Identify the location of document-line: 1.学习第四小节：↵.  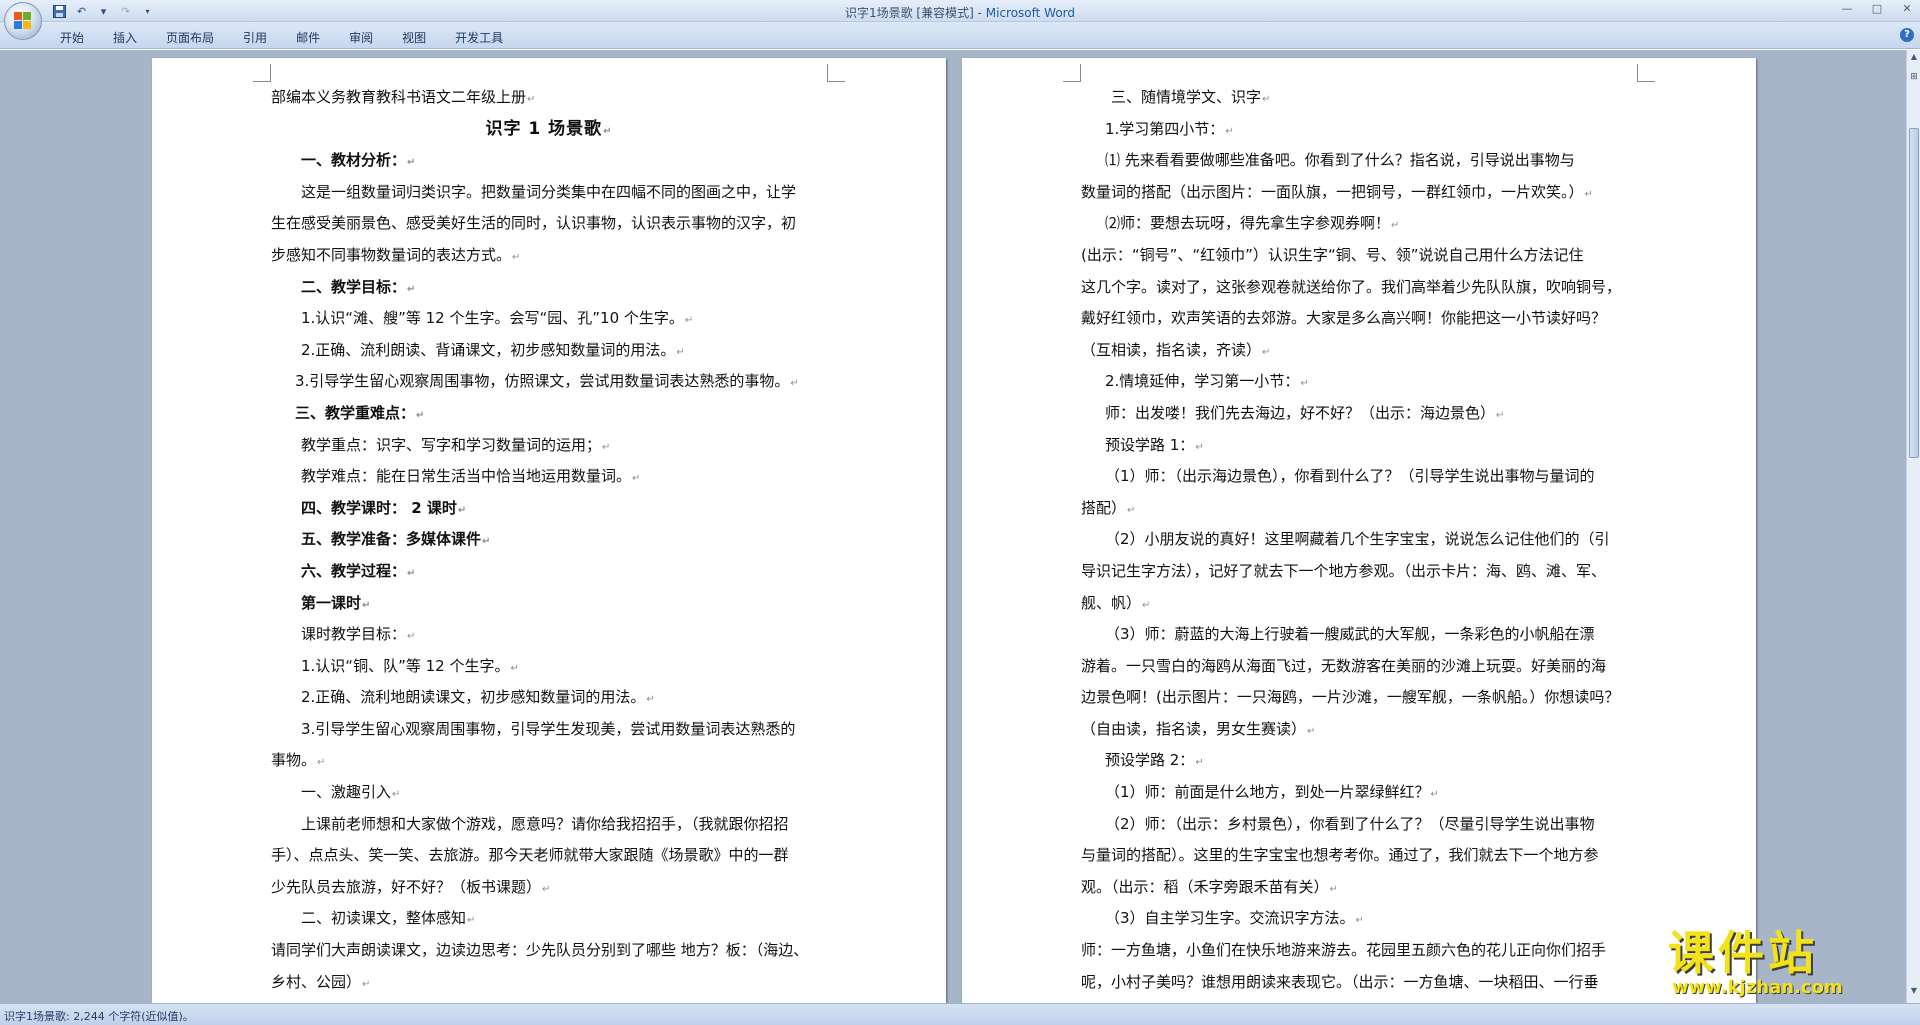
(1359, 130).